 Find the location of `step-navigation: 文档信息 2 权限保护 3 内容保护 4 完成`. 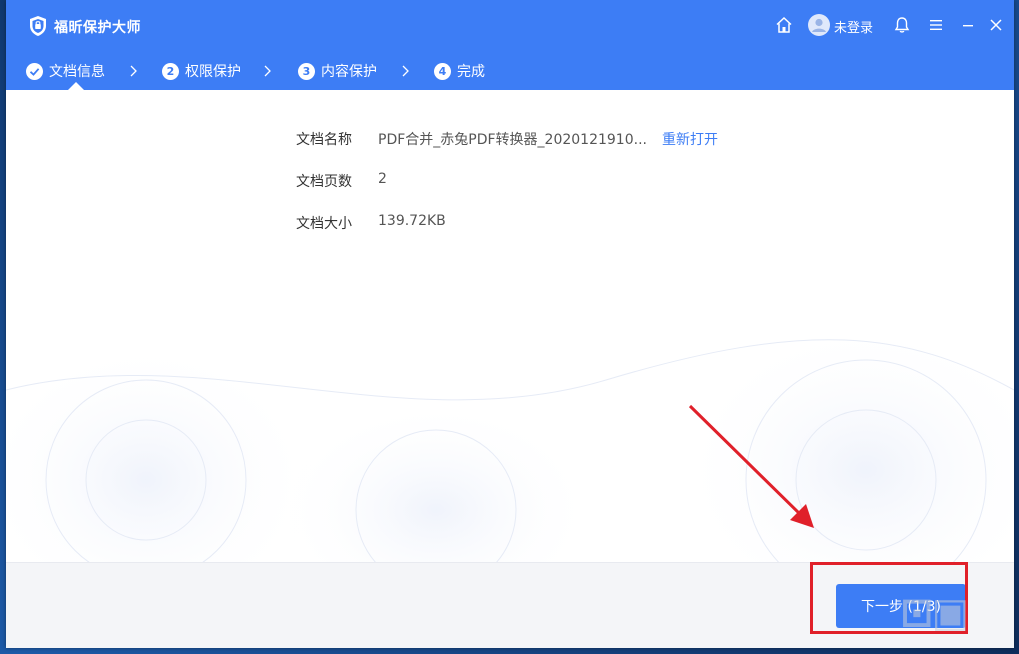

step-navigation: 文档信息 2 权限保护 3 内容保护 4 完成 is located at coordinates (510, 71).